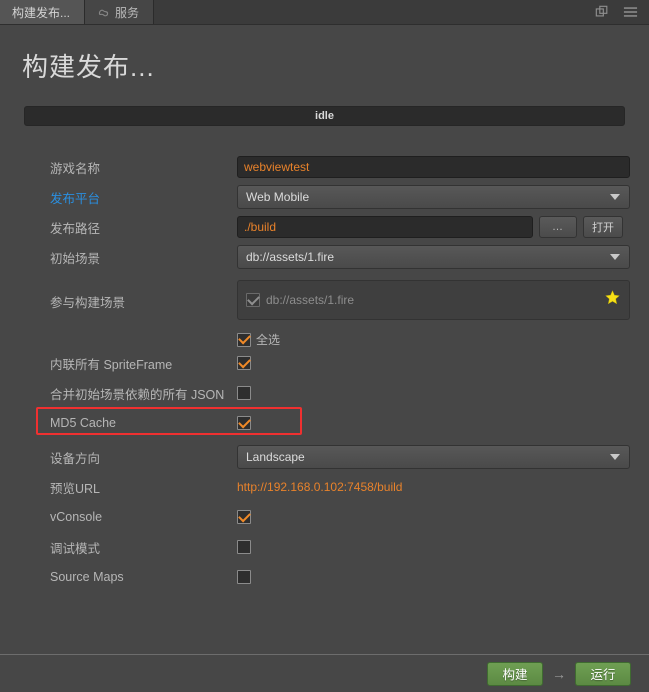  I want to click on row-debug-mode: 调试模式, so click(331, 547).